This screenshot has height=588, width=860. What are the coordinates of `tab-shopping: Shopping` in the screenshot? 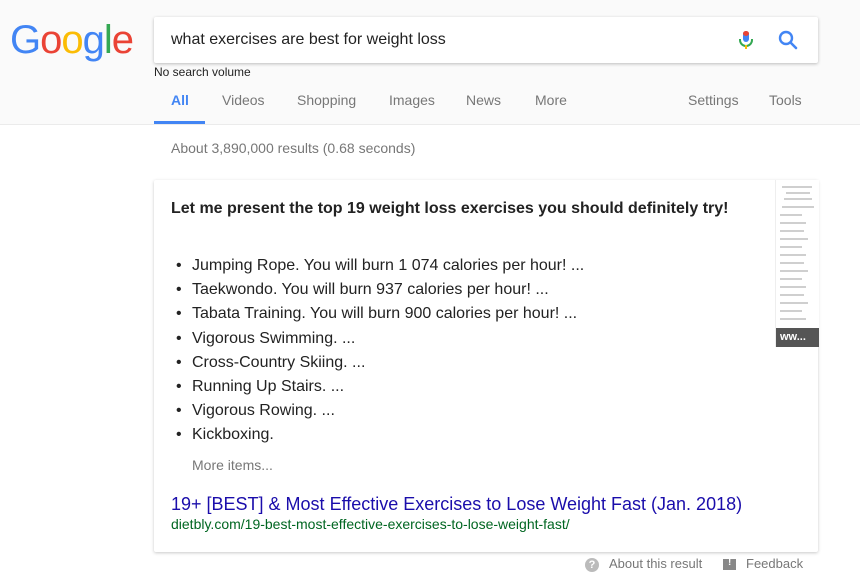 It's located at (326, 100).